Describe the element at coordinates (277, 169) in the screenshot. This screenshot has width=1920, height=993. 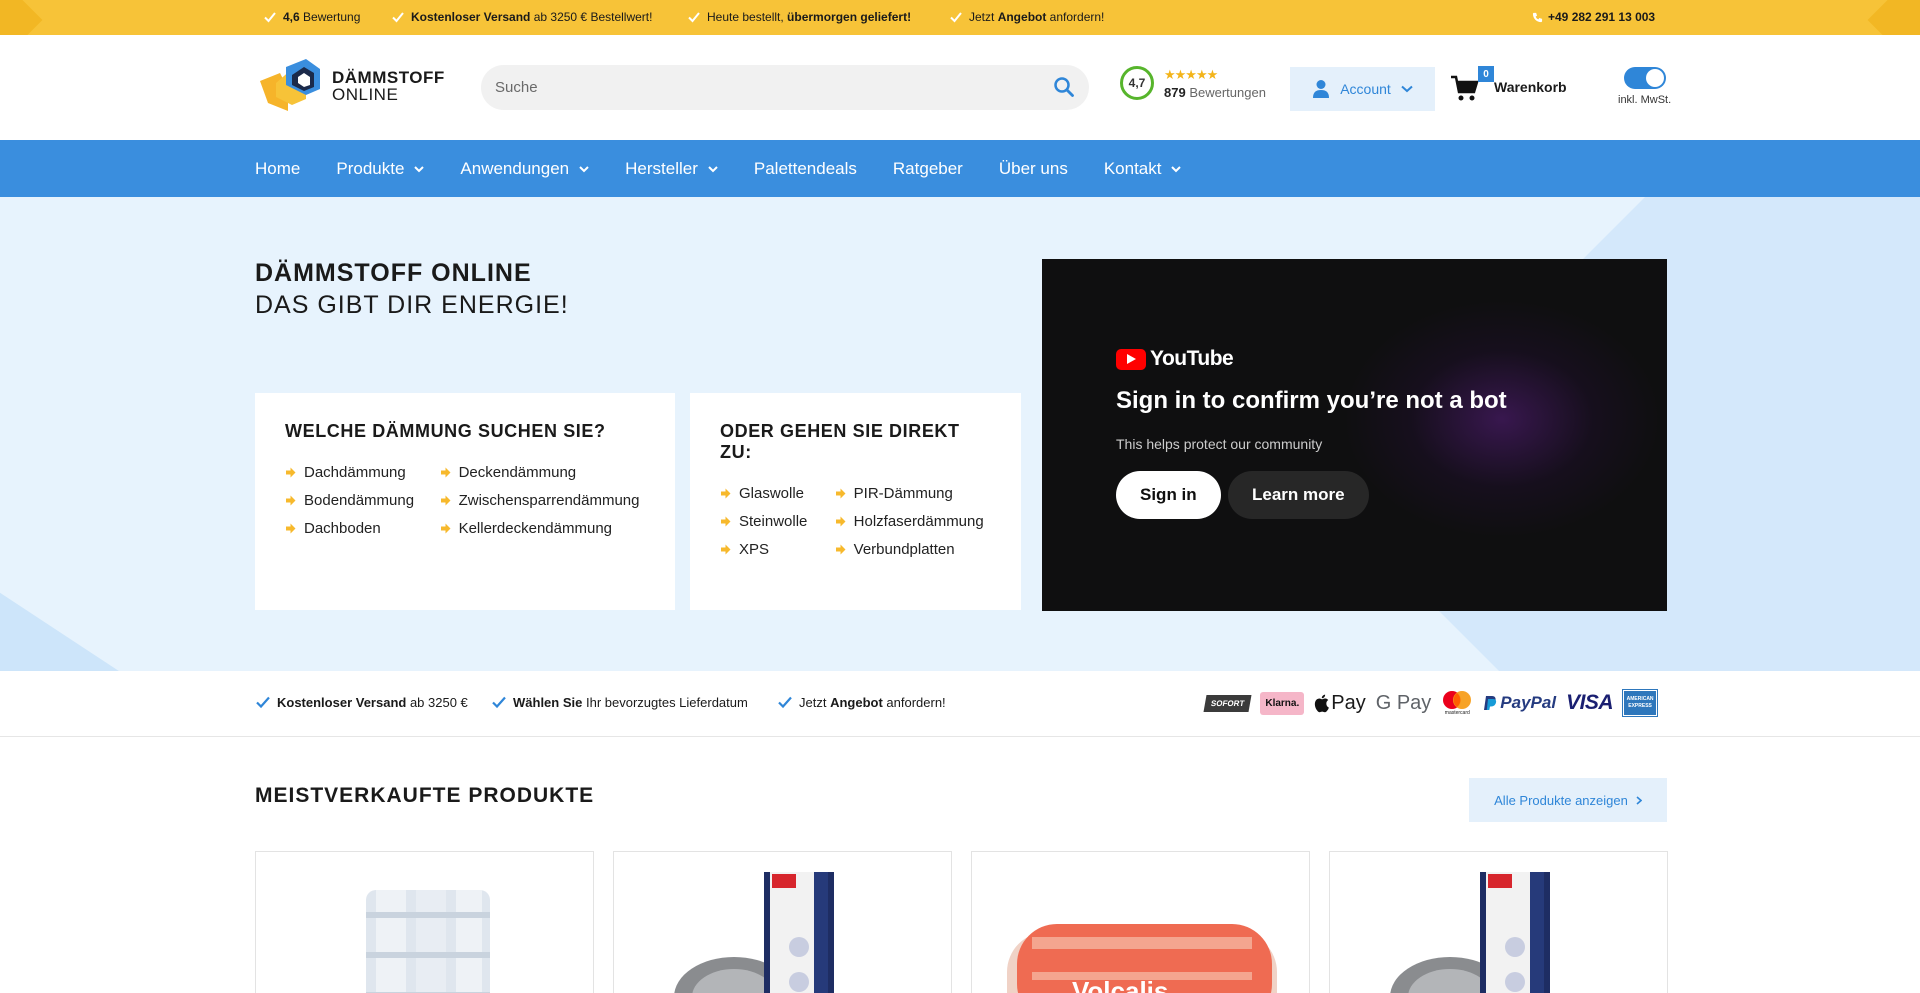
I see `nav-home: Home` at that location.